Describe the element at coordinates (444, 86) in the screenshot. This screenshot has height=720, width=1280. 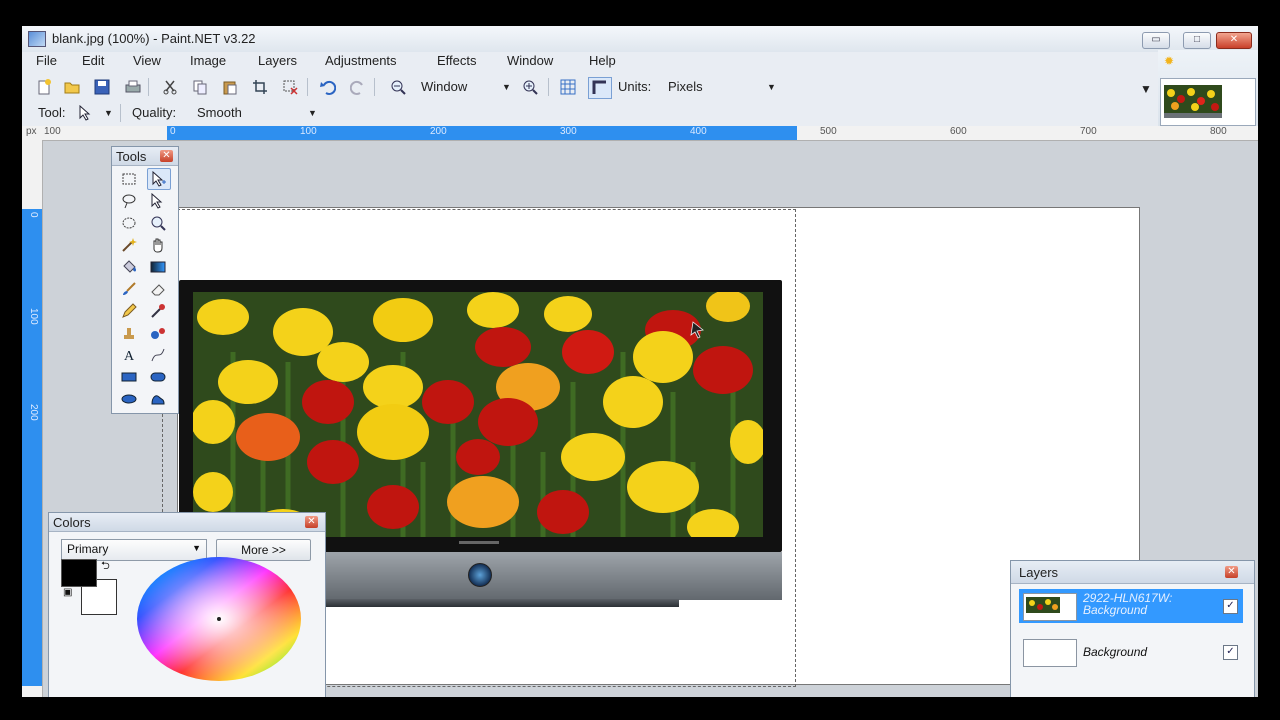
I see `zoom-select: Window` at that location.